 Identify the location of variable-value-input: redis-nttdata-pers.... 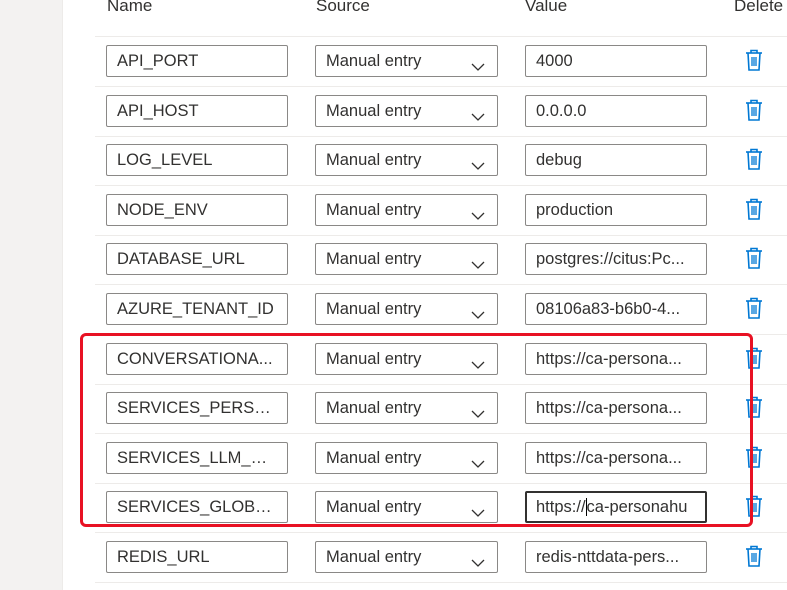
(616, 557).